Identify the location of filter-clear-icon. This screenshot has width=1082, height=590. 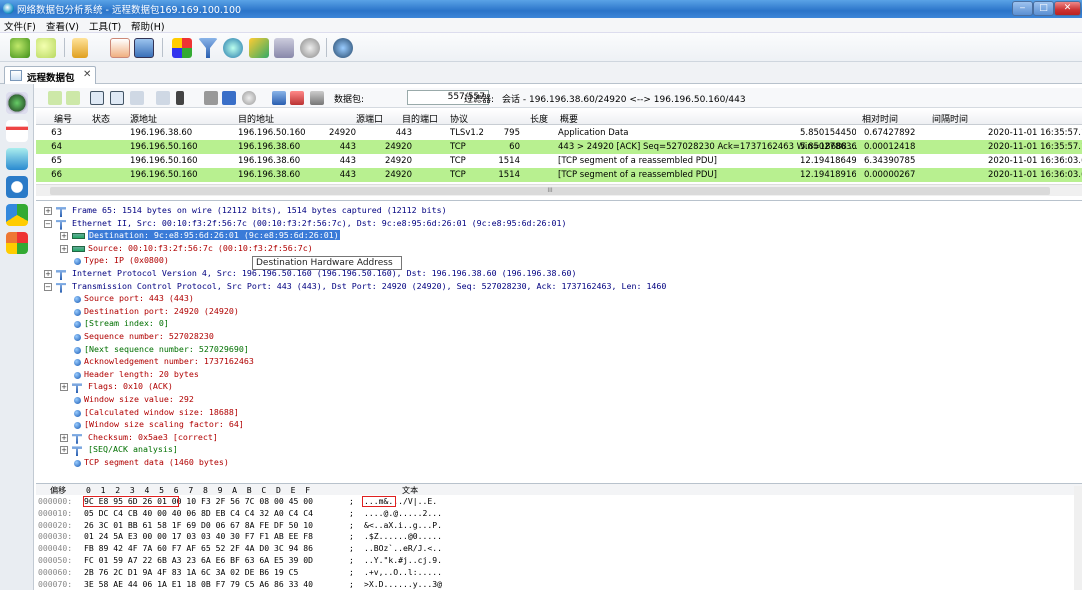
(297, 98).